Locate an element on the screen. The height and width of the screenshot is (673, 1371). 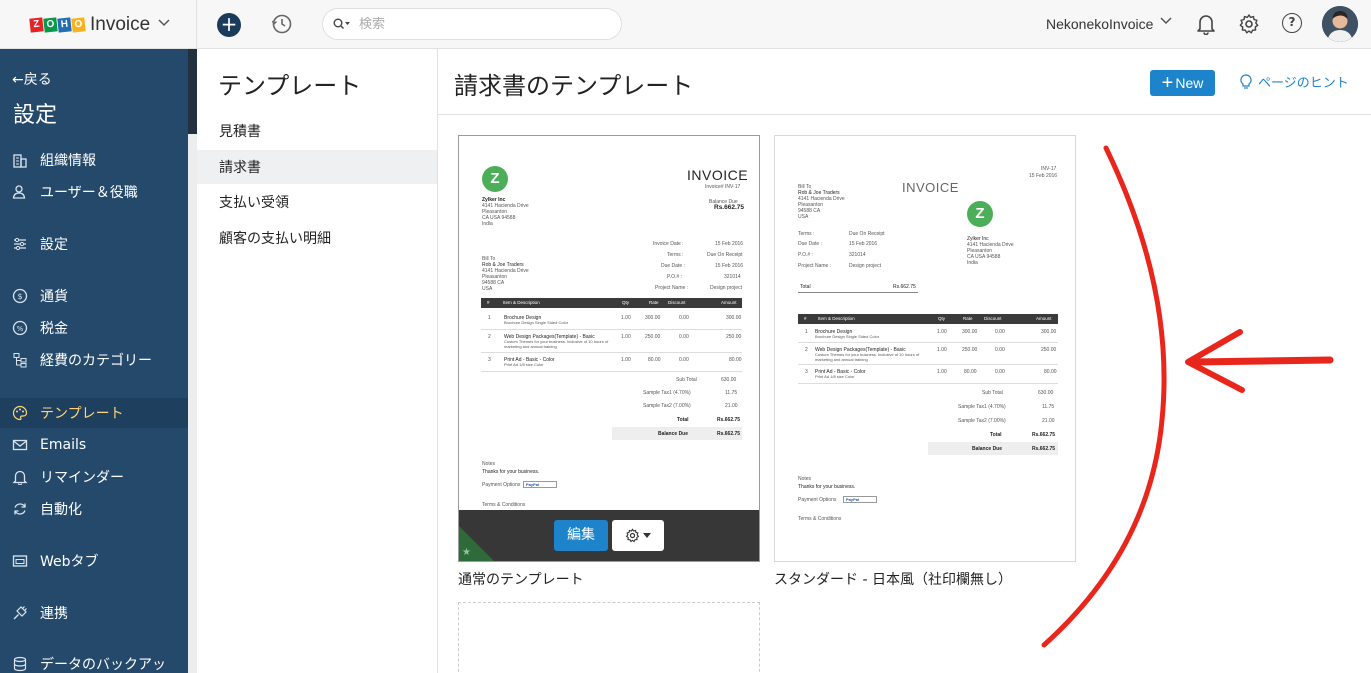
avatar is located at coordinates (1340, 24).